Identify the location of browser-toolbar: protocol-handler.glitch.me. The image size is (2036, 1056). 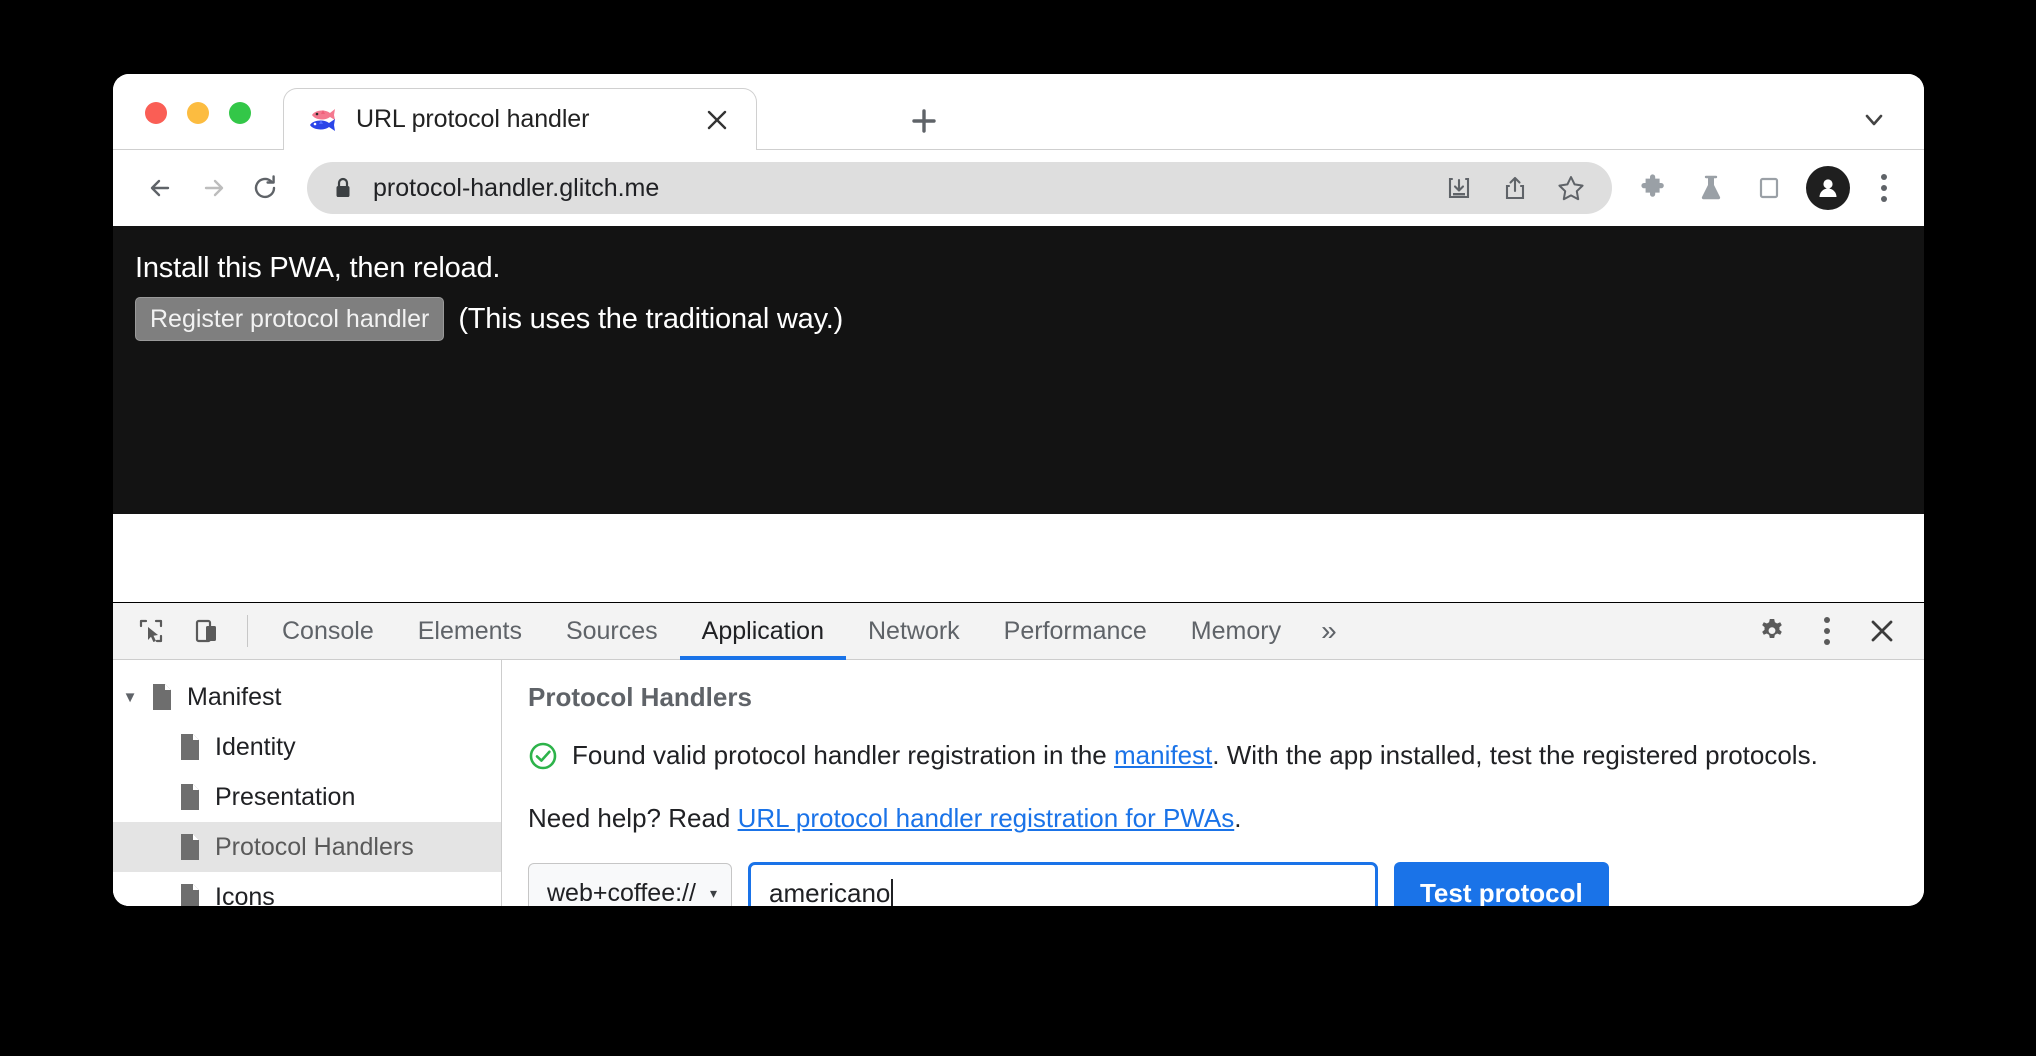
(1018, 188).